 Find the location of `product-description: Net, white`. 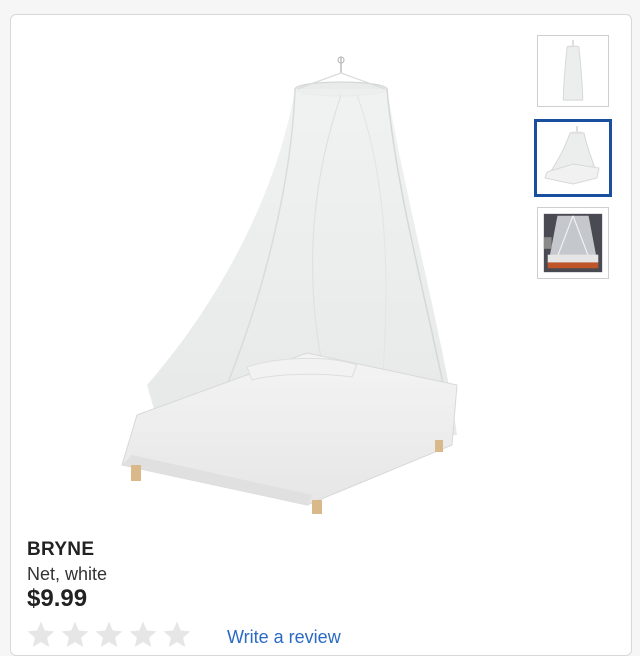

product-description: Net, white is located at coordinates (67, 574).